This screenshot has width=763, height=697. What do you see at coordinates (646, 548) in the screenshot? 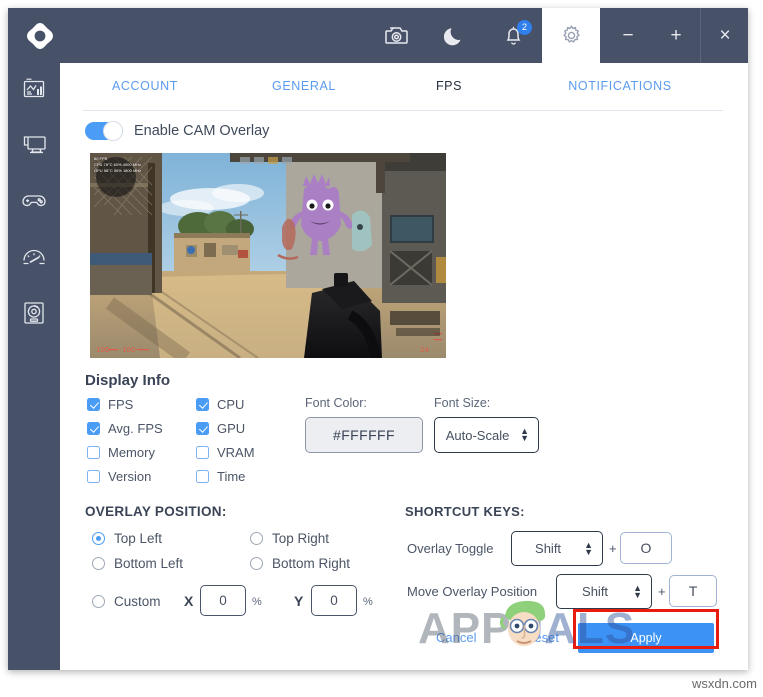
I see `overlay-toggle-key-input: O` at bounding box center [646, 548].